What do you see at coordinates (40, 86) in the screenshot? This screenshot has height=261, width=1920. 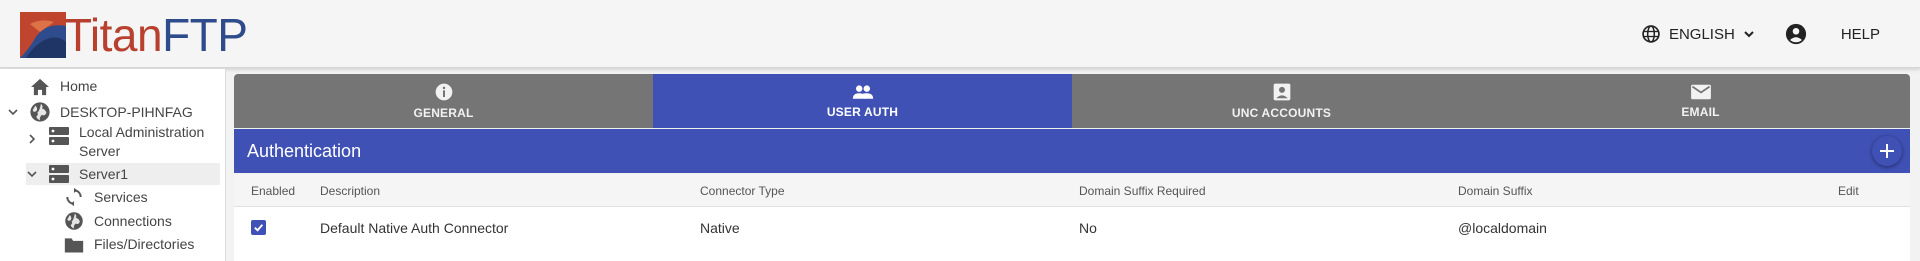 I see `home-icon` at bounding box center [40, 86].